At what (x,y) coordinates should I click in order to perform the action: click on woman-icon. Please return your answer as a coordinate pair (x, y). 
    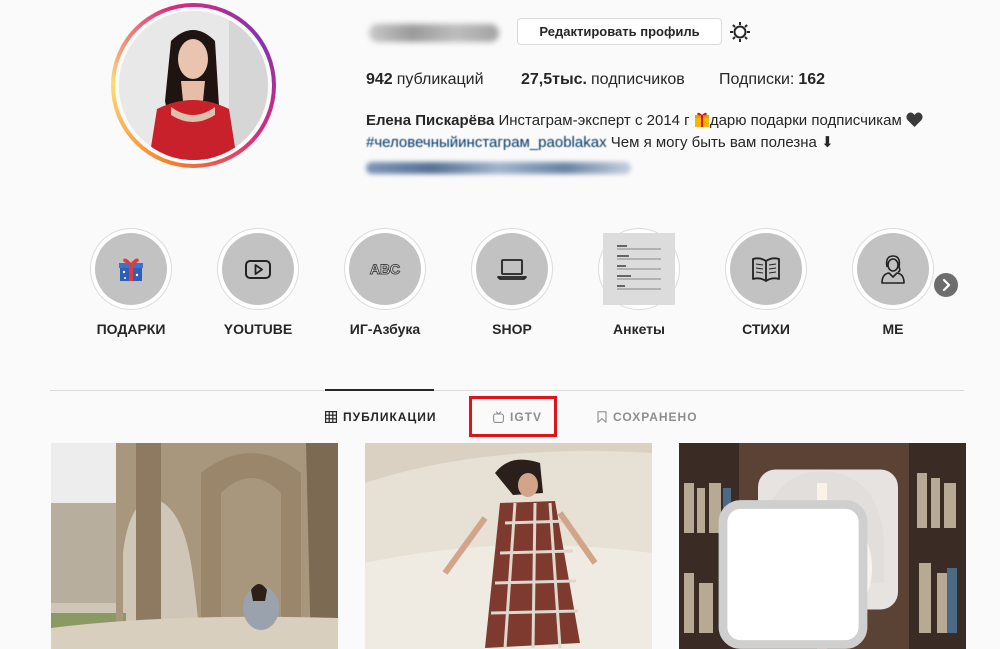
    Looking at the image, I should click on (893, 269).